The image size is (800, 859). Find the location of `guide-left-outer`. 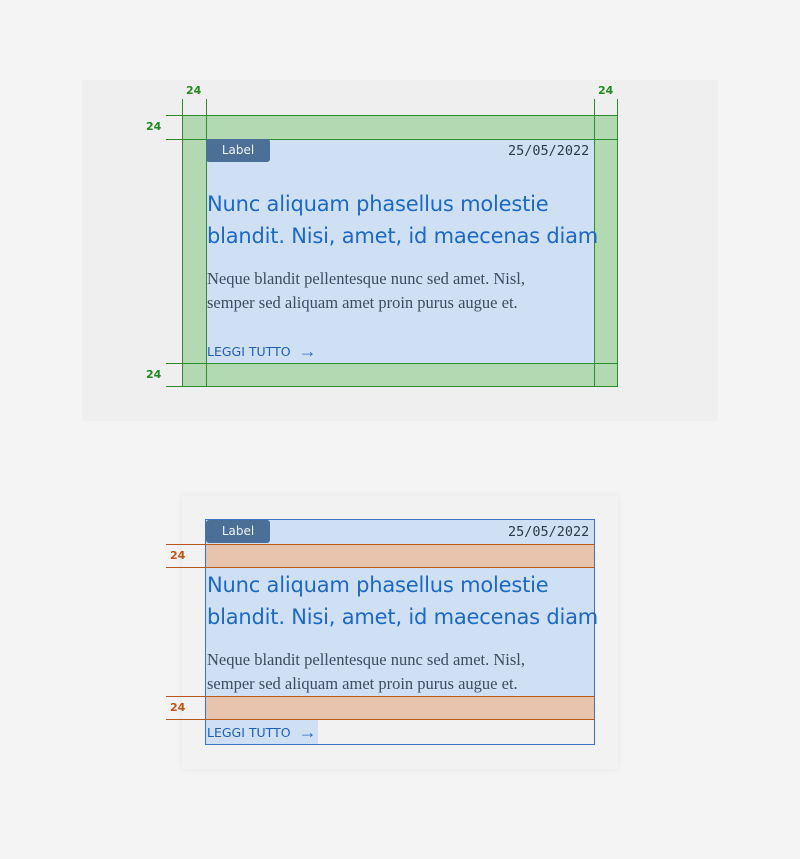

guide-left-outer is located at coordinates (182, 243).